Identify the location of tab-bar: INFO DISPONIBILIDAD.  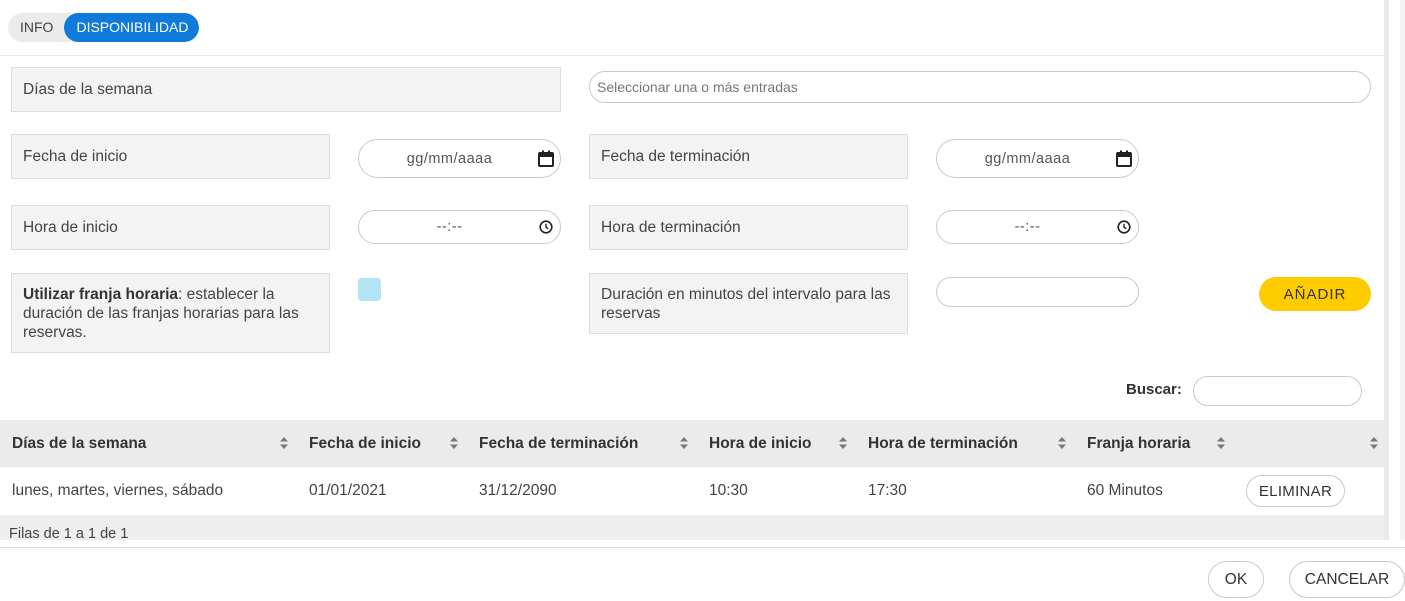
(104, 27).